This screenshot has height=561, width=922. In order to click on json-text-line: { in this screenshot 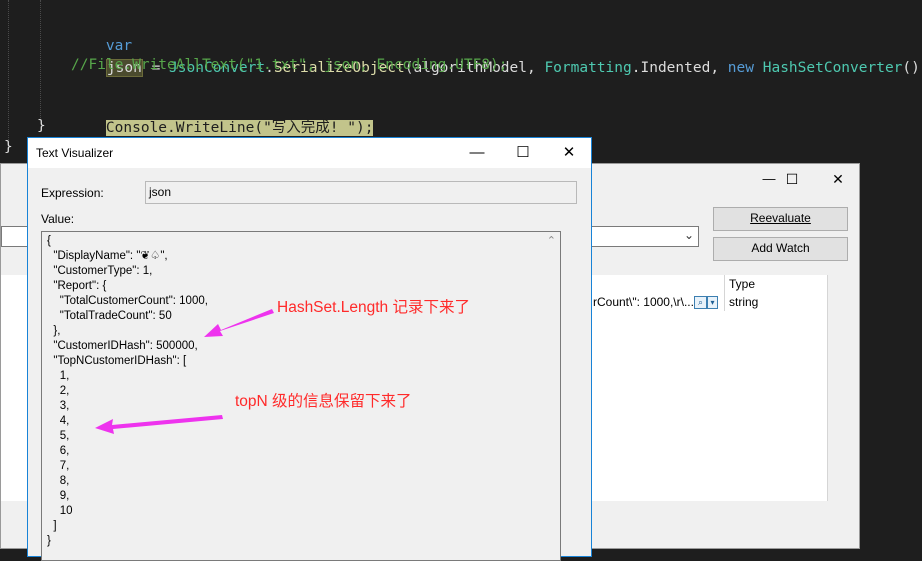, I will do `click(49, 241)`.